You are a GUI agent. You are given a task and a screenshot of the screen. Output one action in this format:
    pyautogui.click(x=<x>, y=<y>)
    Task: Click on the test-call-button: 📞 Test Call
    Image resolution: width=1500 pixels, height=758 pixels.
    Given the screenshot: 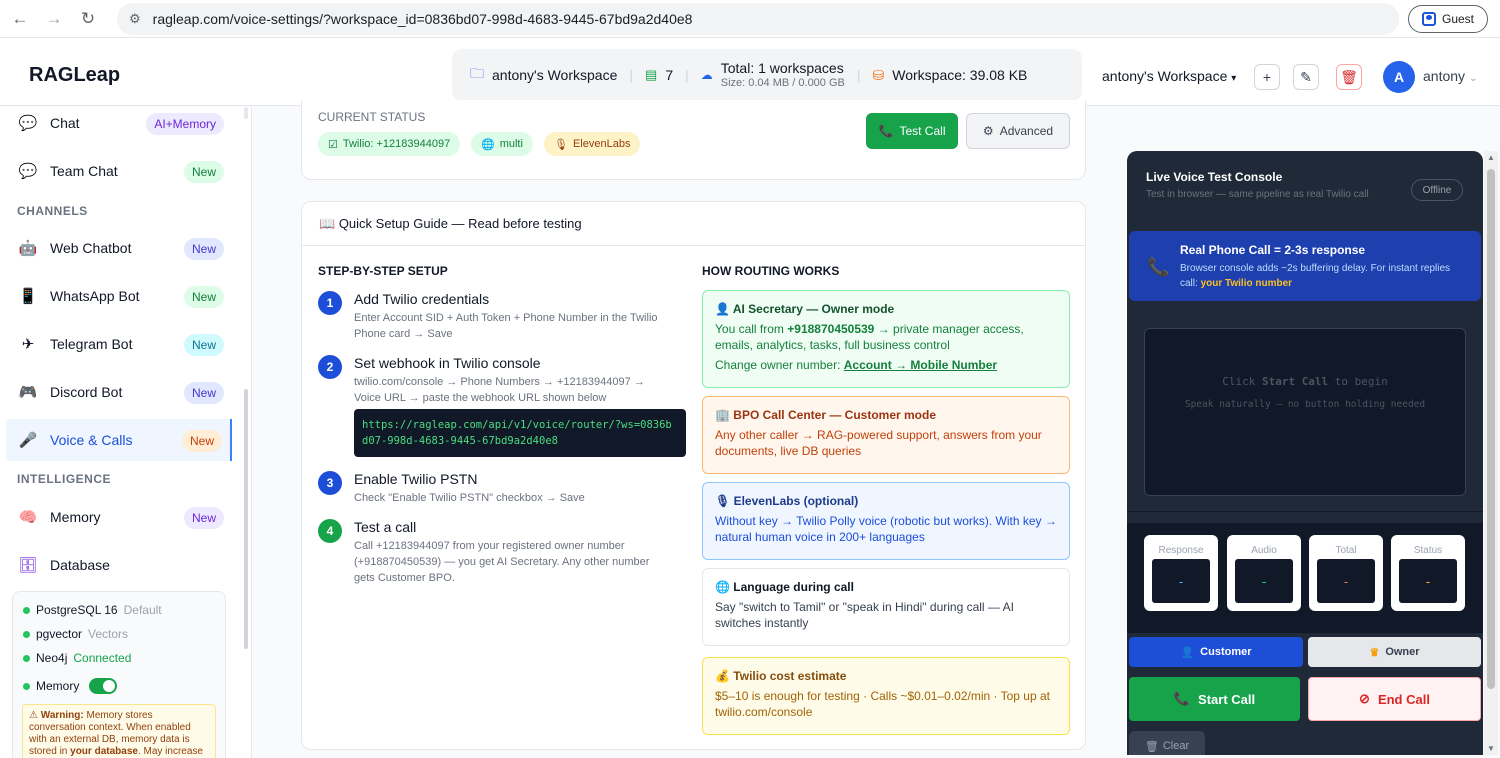 What is the action you would take?
    pyautogui.click(x=912, y=131)
    